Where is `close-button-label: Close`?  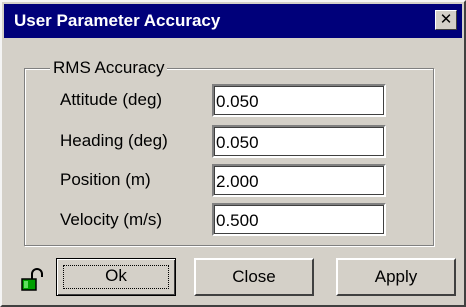 close-button-label: Close is located at coordinates (254, 276).